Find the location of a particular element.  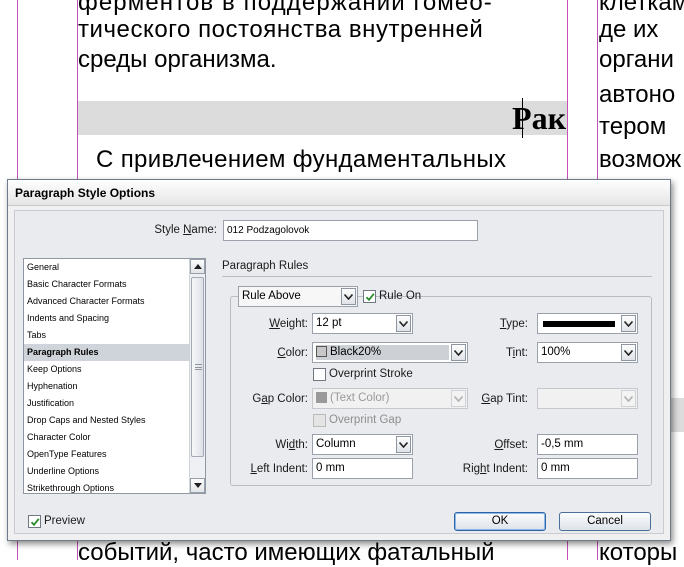

type-combo is located at coordinates (587, 323).